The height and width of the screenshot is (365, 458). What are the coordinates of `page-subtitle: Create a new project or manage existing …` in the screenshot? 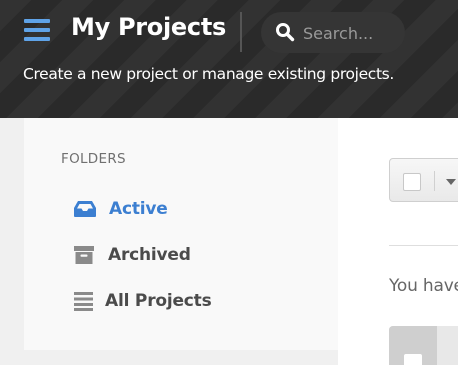 It's located at (208, 74).